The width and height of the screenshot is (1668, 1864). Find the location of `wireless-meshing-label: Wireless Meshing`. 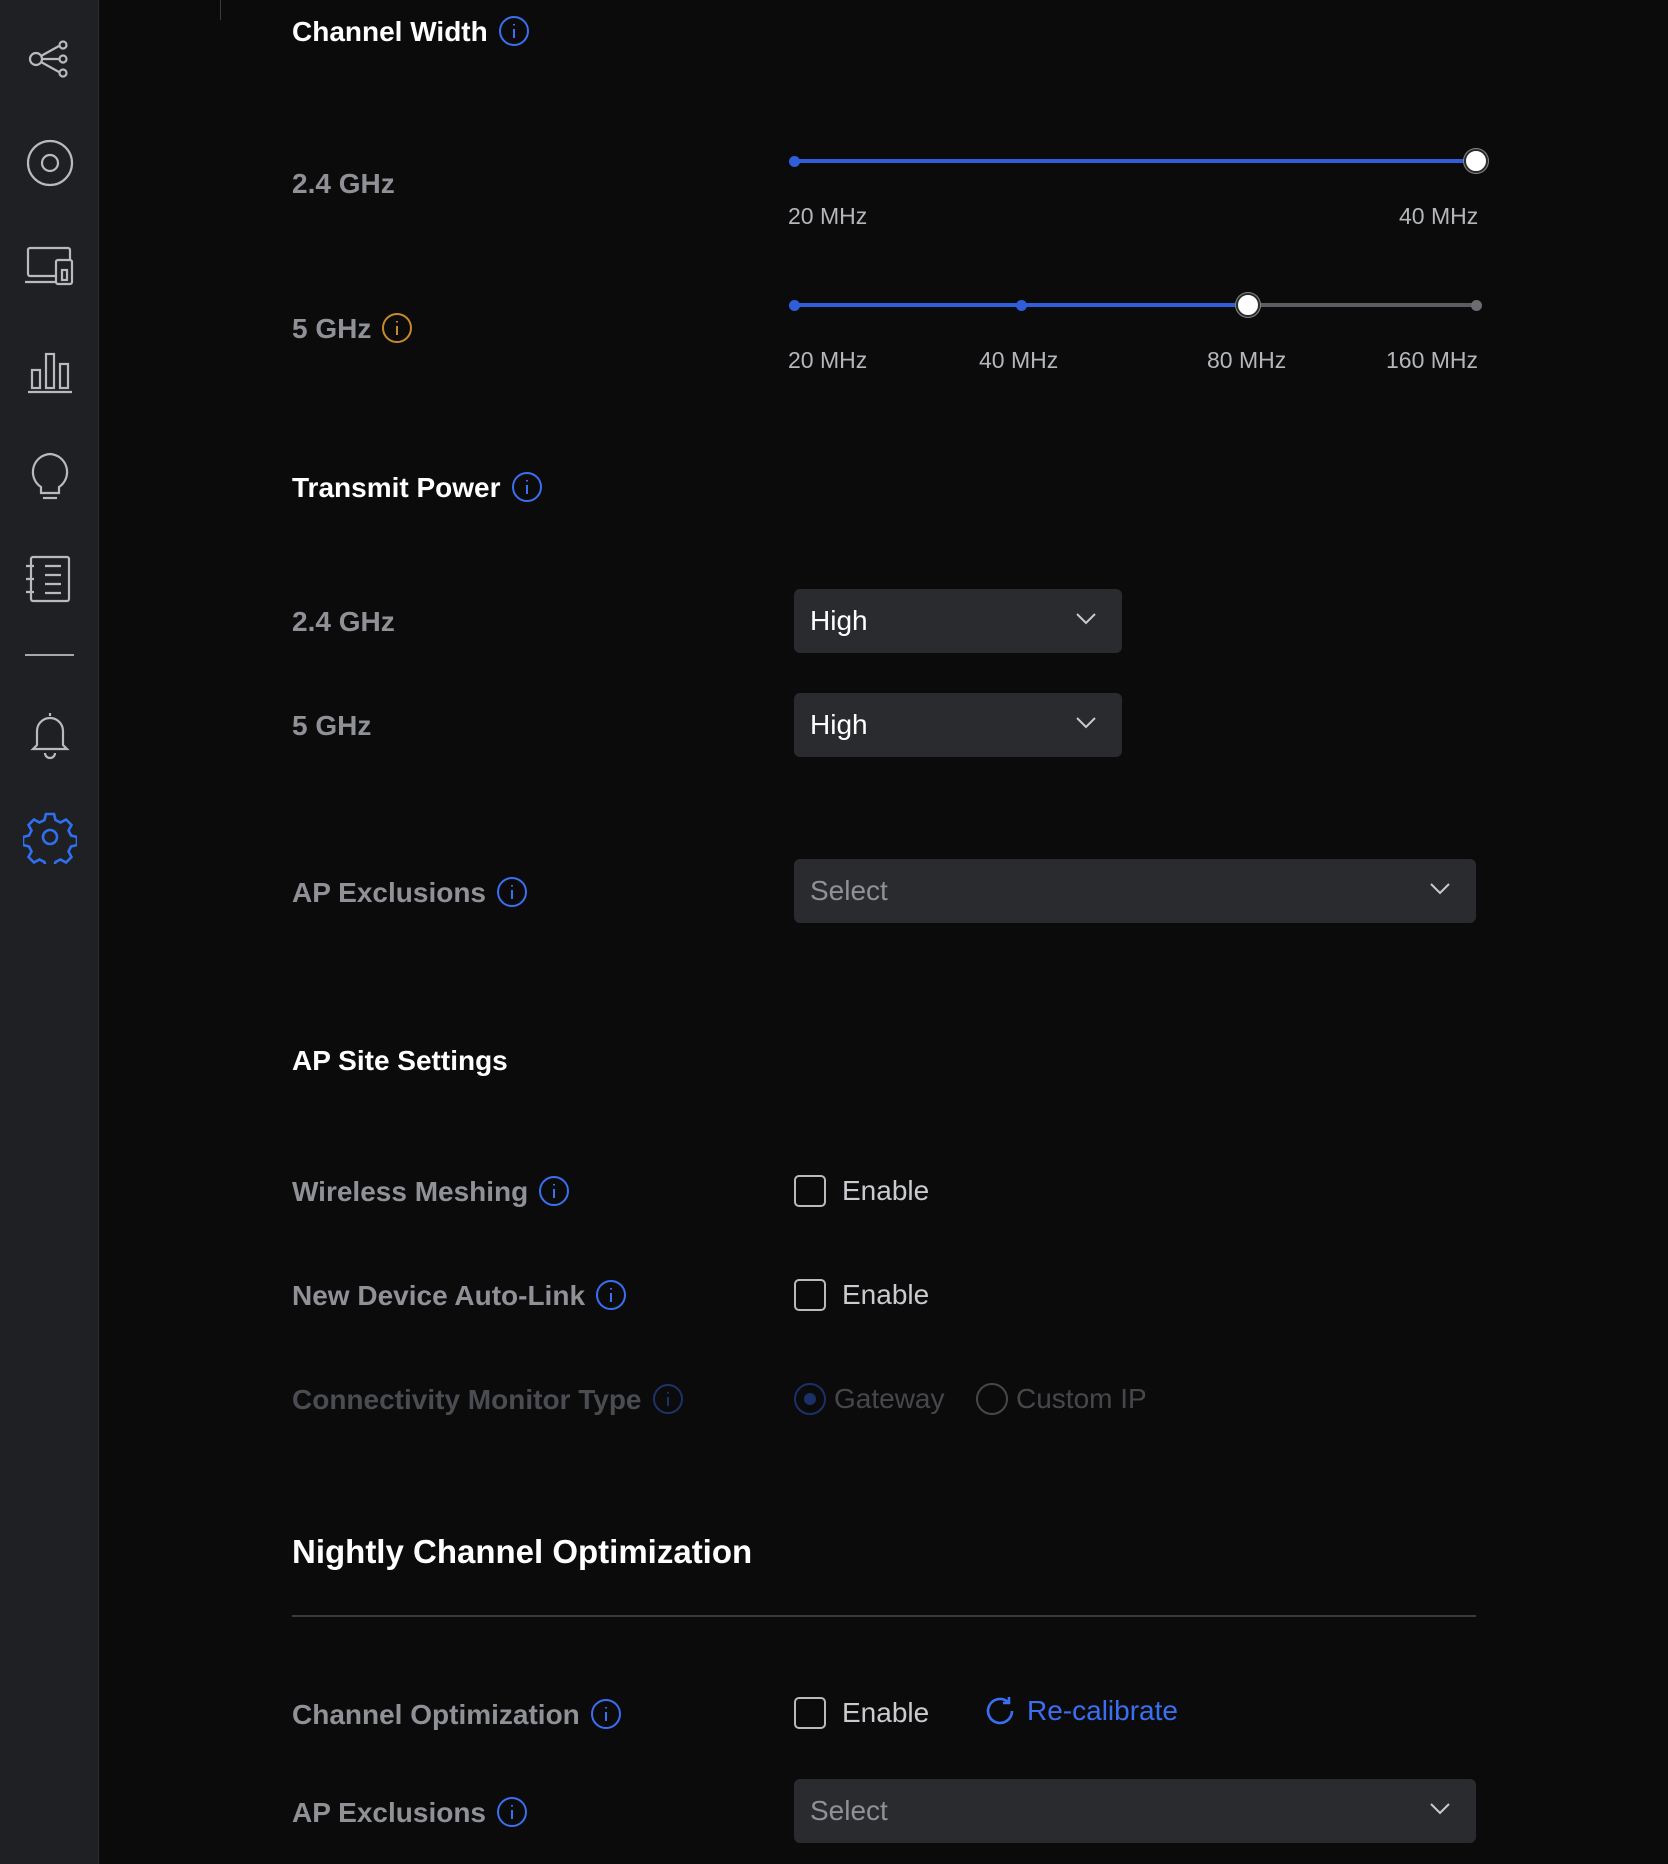

wireless-meshing-label: Wireless Meshing is located at coordinates (431, 1192).